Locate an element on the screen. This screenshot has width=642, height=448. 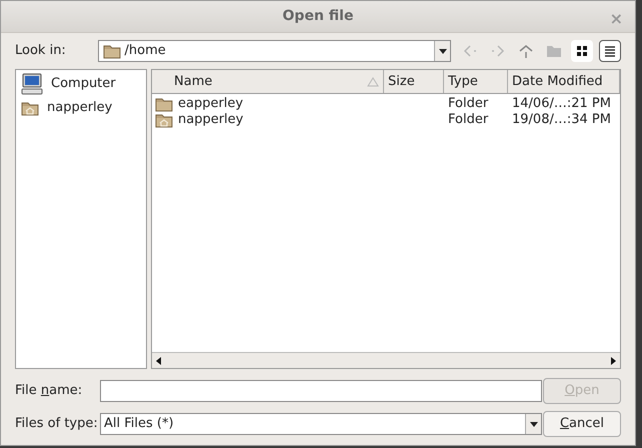
look-in-value: /home is located at coordinates (145, 51).